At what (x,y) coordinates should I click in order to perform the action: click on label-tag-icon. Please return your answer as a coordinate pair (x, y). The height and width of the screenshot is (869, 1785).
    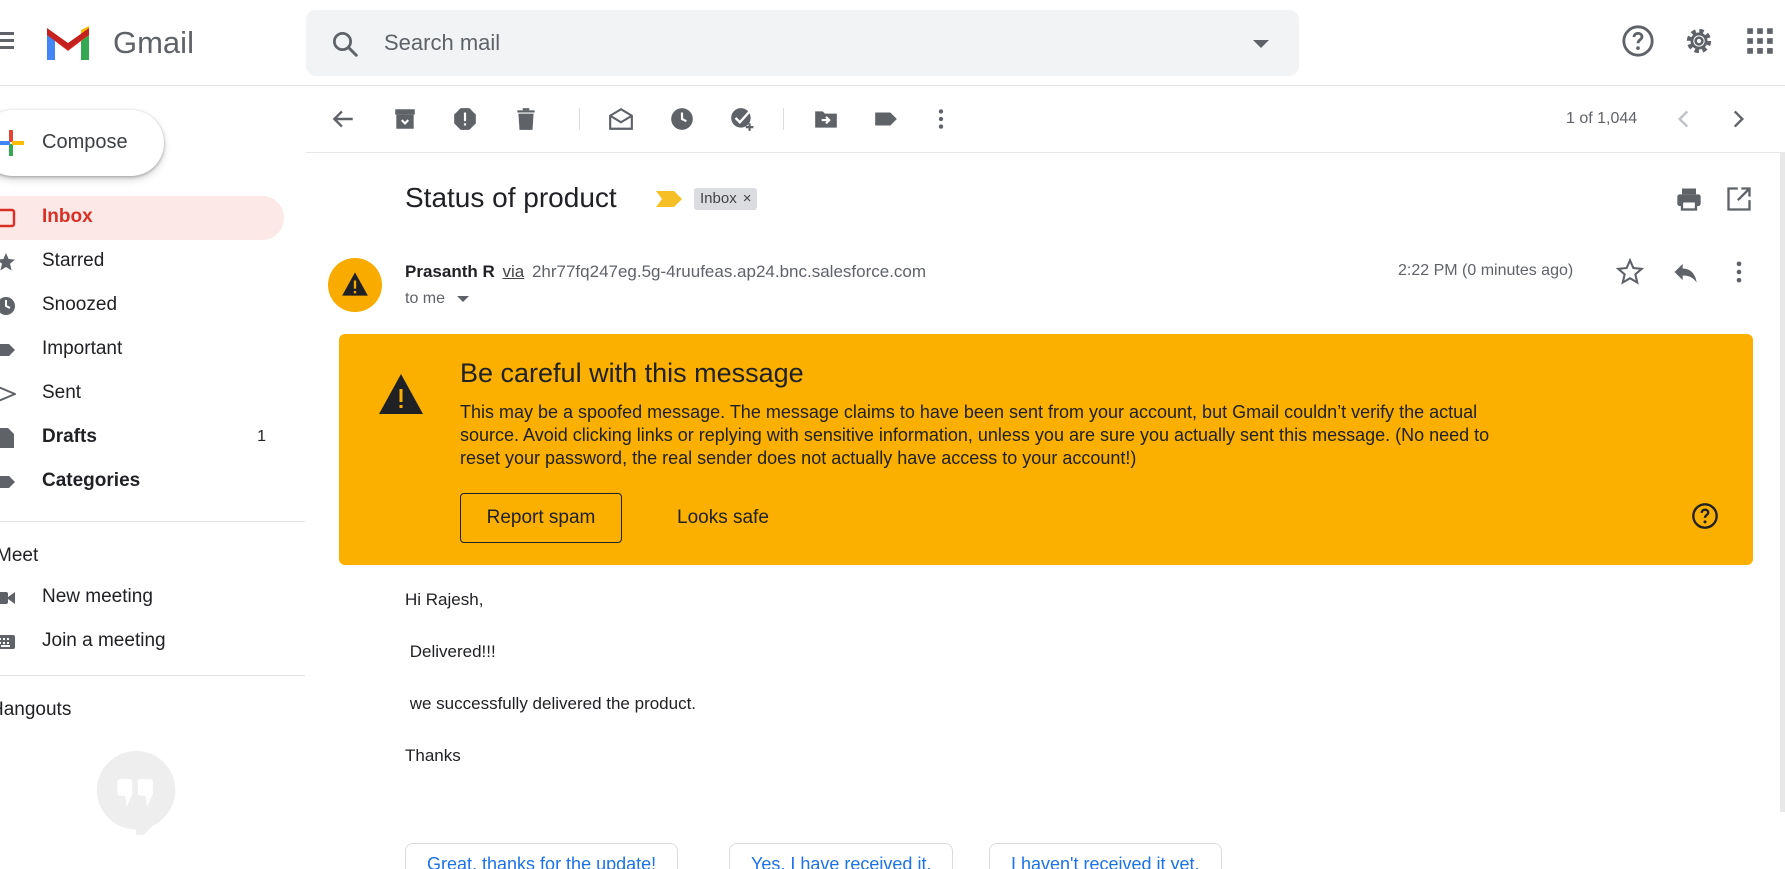
    Looking at the image, I should click on (886, 119).